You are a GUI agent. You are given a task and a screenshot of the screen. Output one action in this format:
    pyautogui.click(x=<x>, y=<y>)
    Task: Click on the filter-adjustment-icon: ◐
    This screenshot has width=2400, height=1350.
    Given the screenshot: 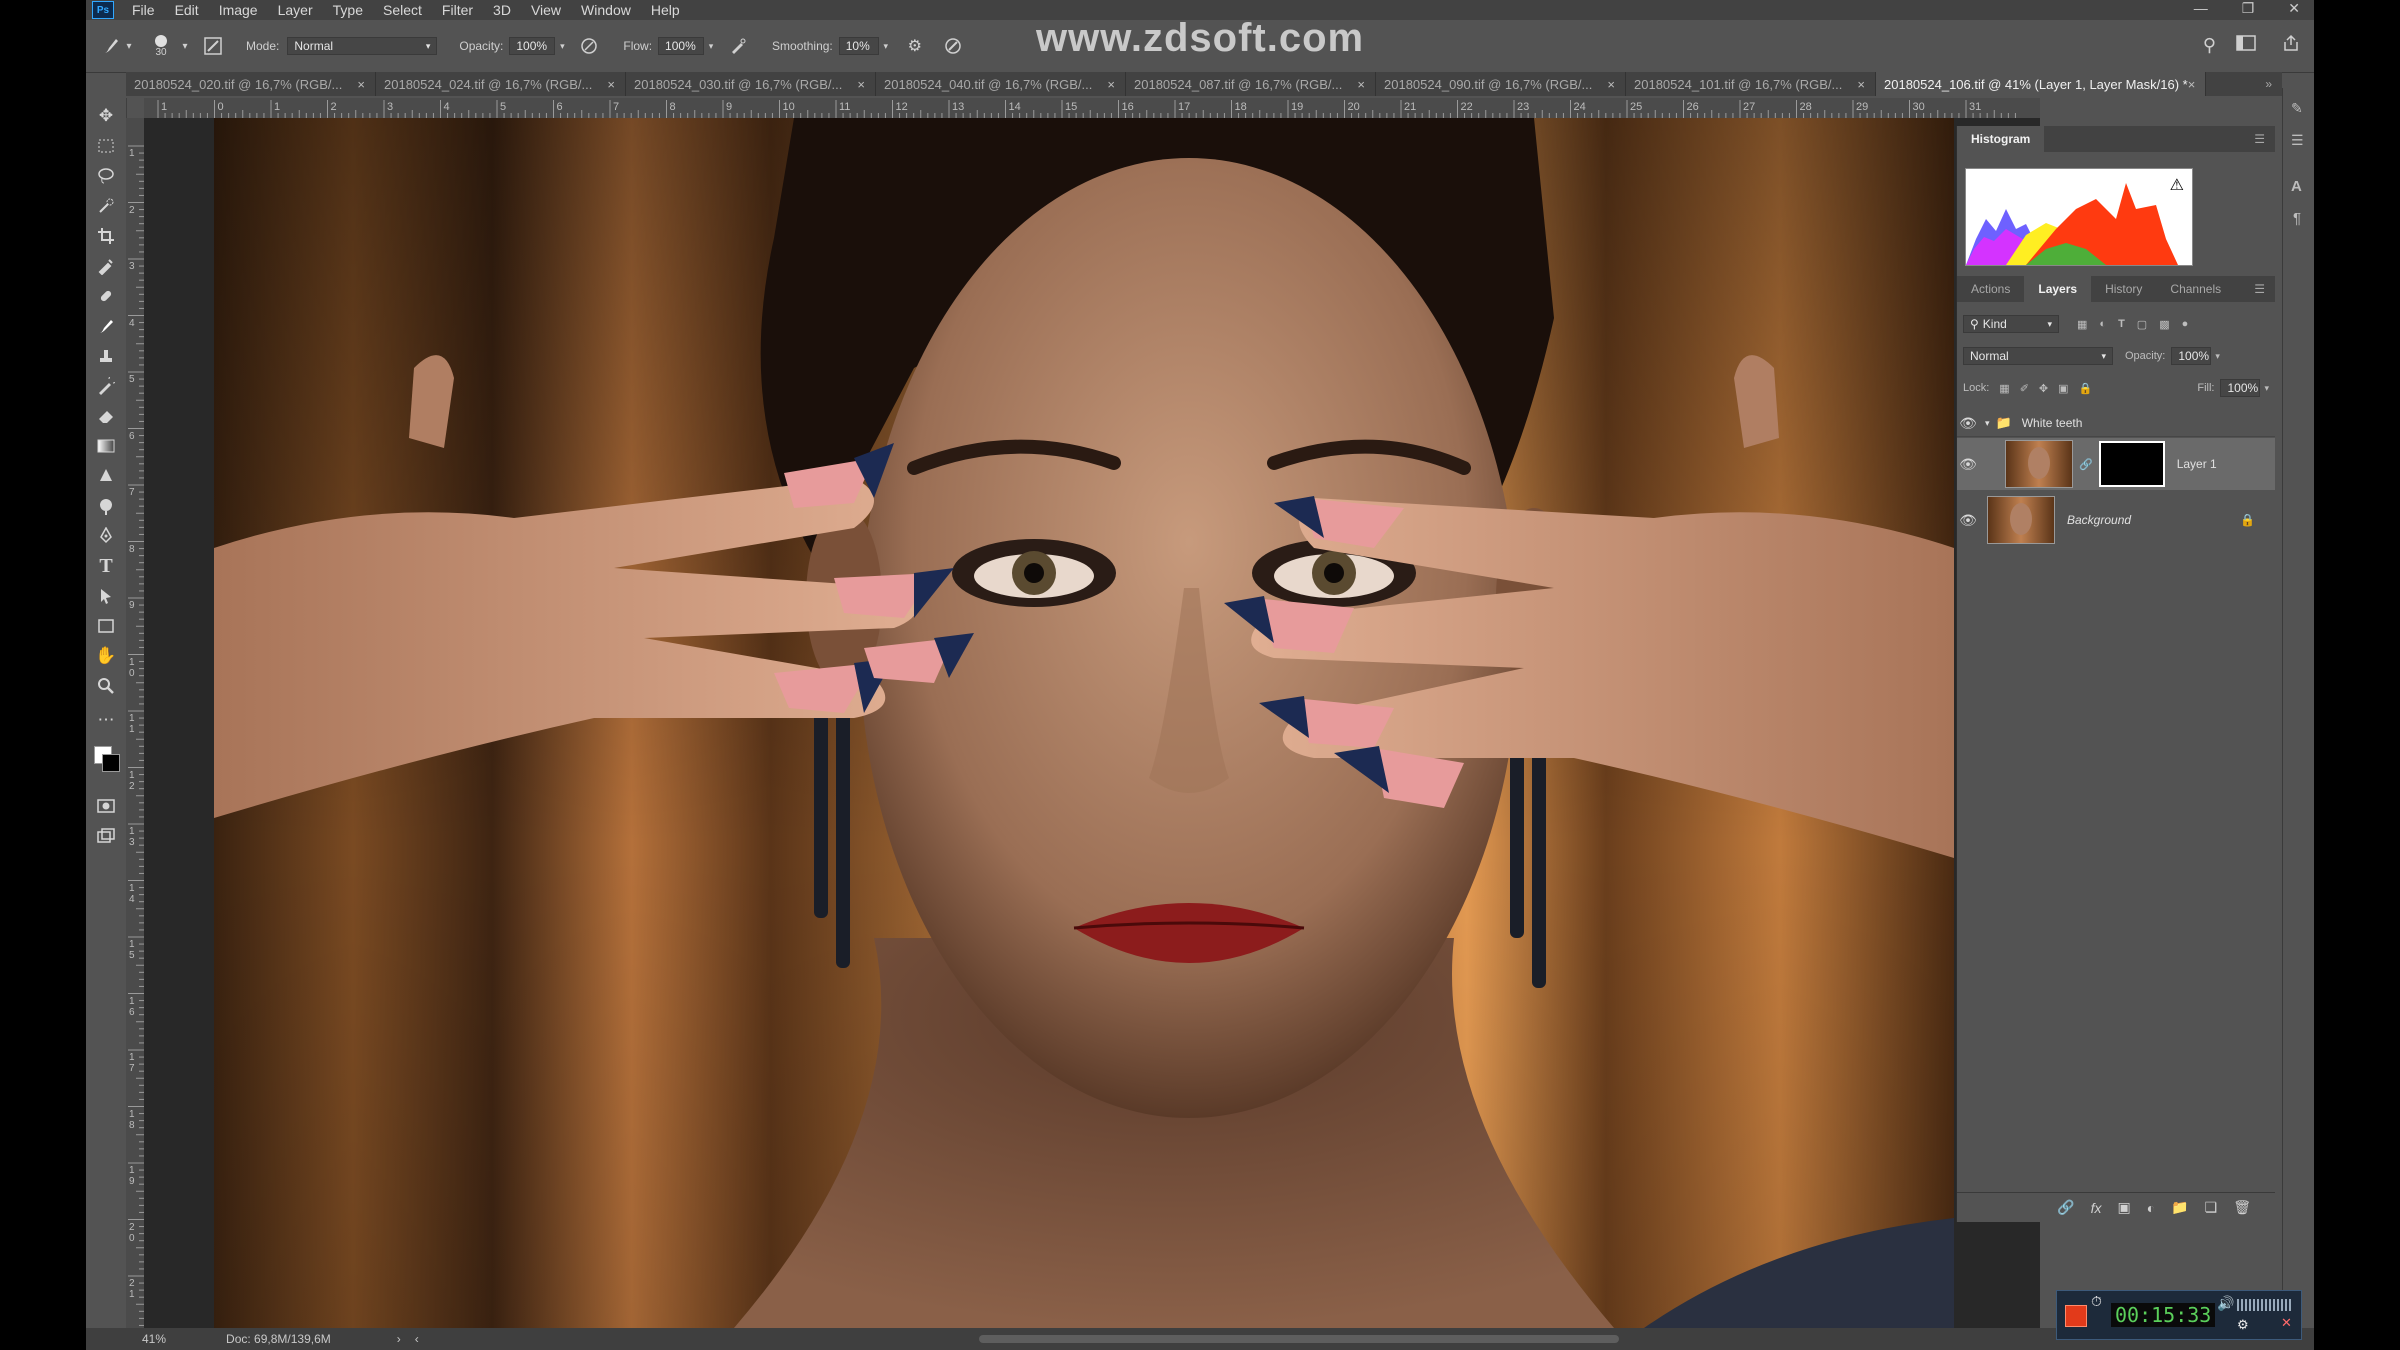 What is the action you would take?
    pyautogui.click(x=2102, y=324)
    